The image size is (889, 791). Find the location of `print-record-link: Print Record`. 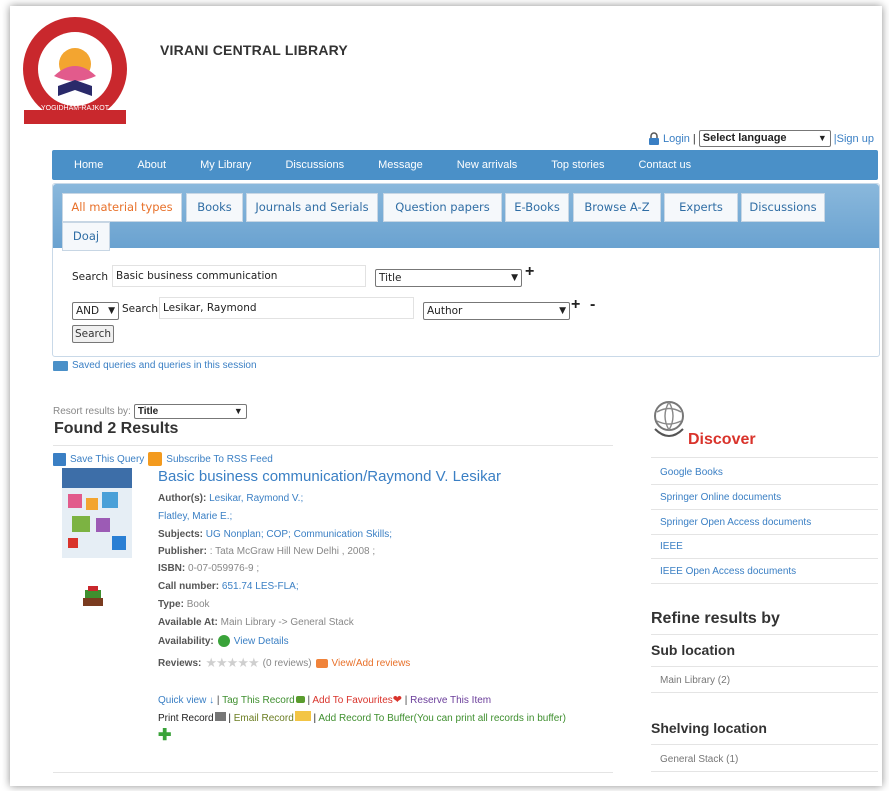

print-record-link: Print Record is located at coordinates (186, 718).